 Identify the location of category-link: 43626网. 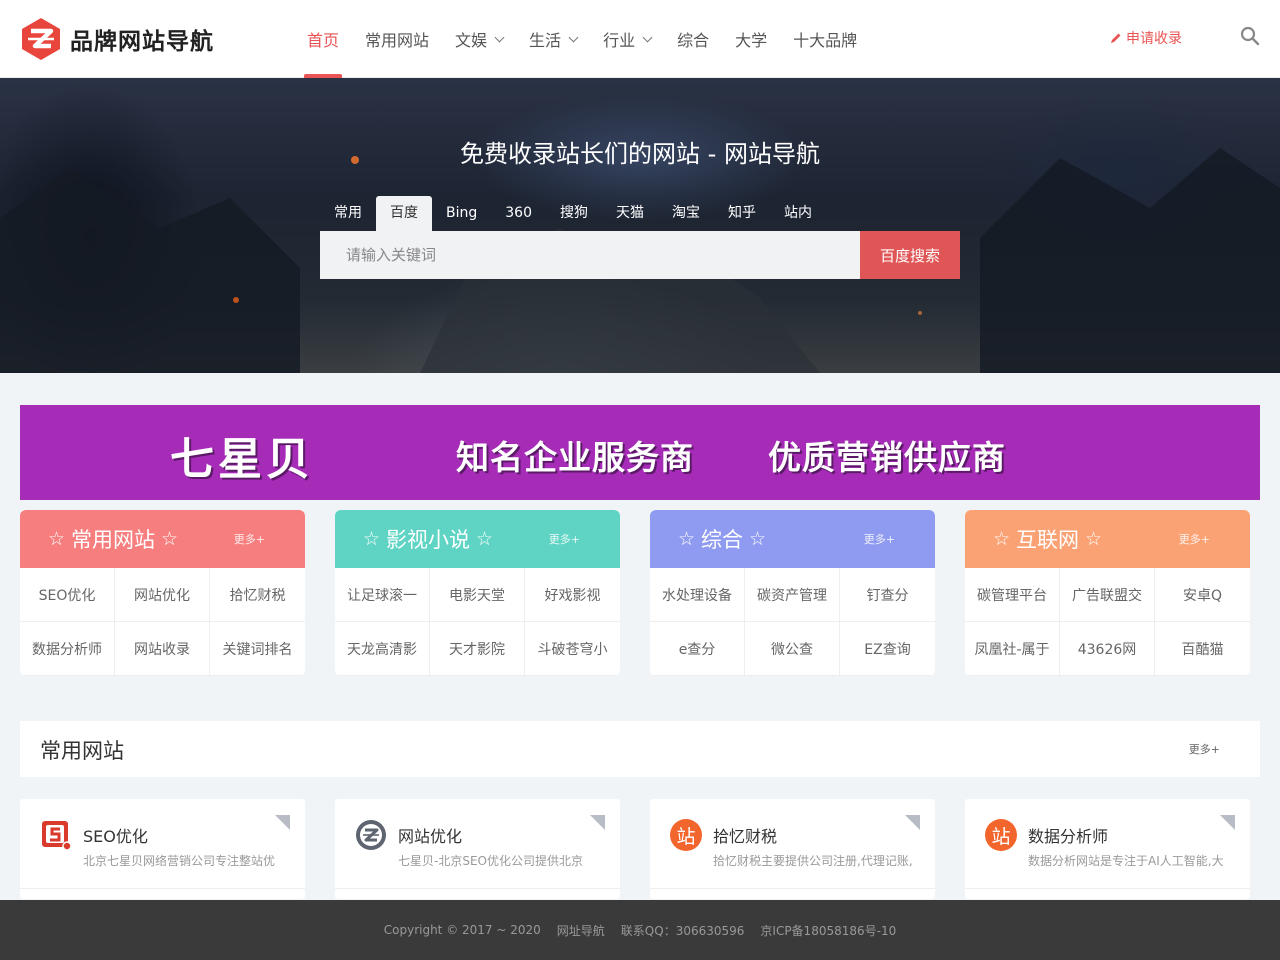
(1107, 649).